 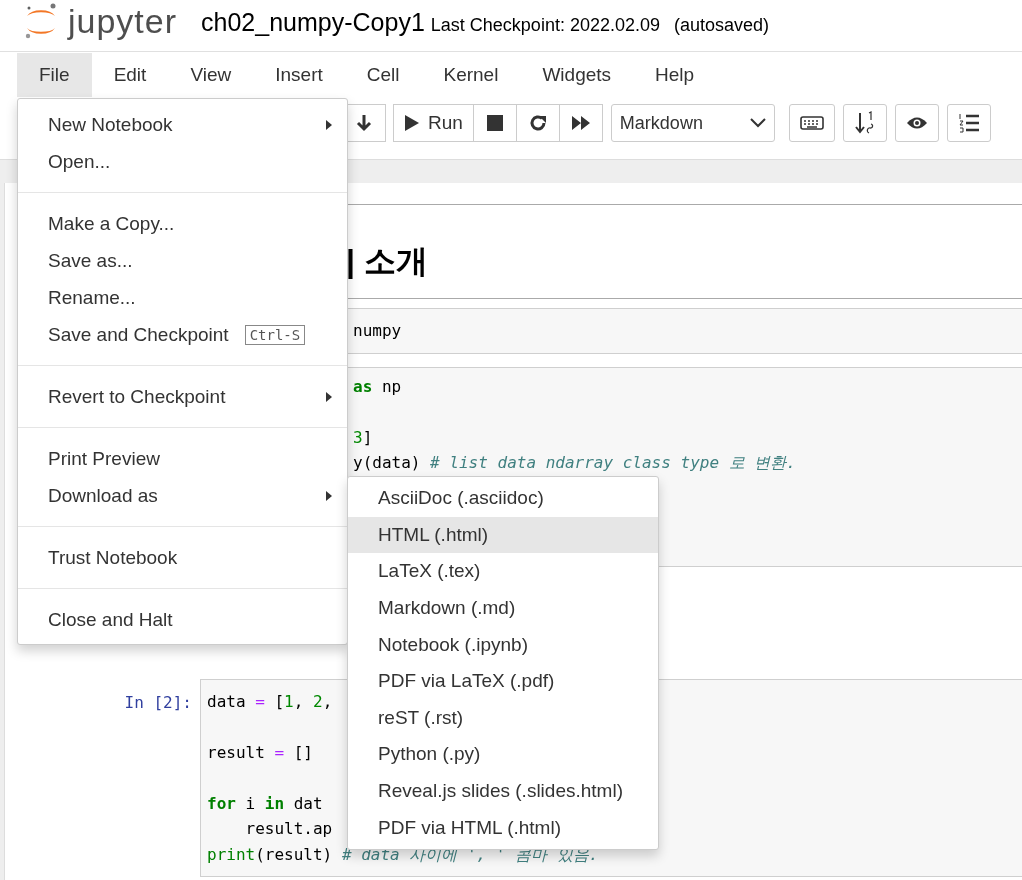 I want to click on shortcut-key: Ctrl-S, so click(x=275, y=334).